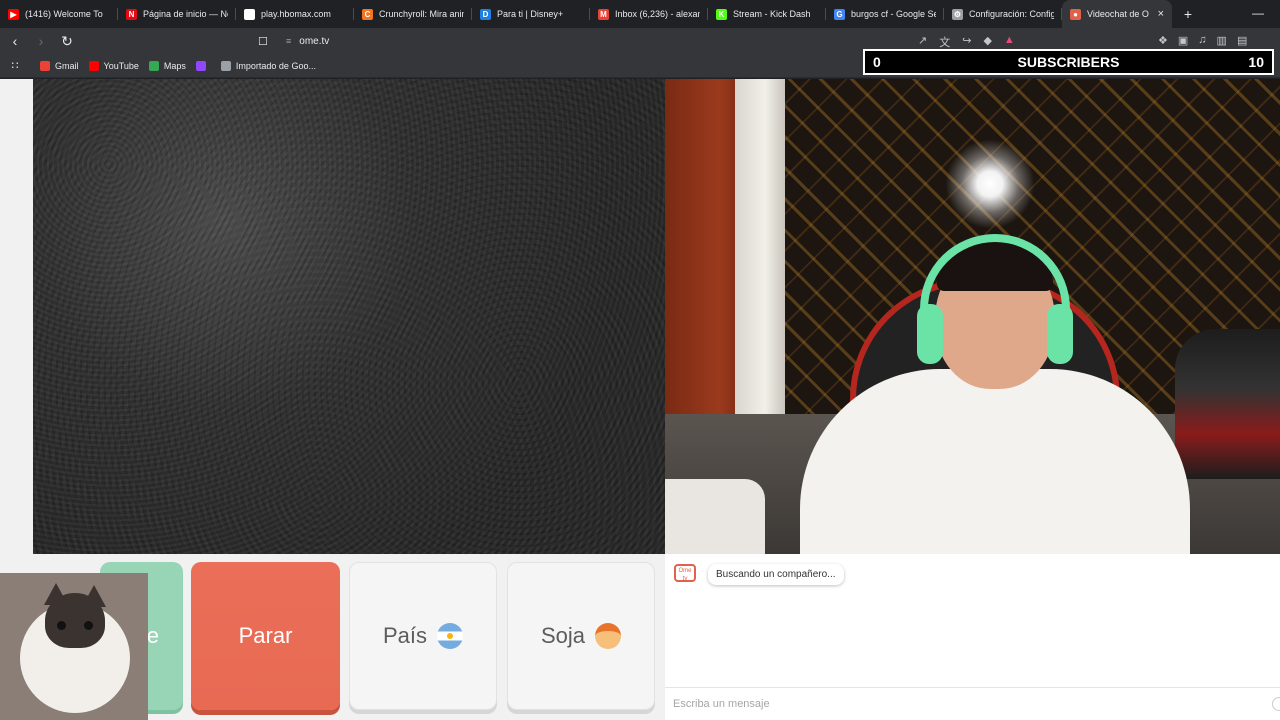  What do you see at coordinates (995, 461) in the screenshot?
I see `person-body` at bounding box center [995, 461].